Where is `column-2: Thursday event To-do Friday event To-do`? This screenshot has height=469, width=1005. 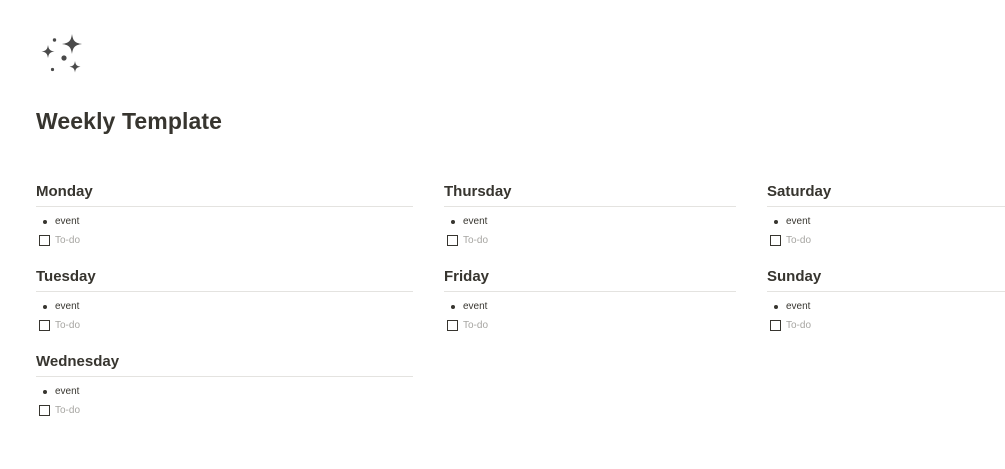
column-2: Thursday event To-do Friday event To-do is located at coordinates (590, 266).